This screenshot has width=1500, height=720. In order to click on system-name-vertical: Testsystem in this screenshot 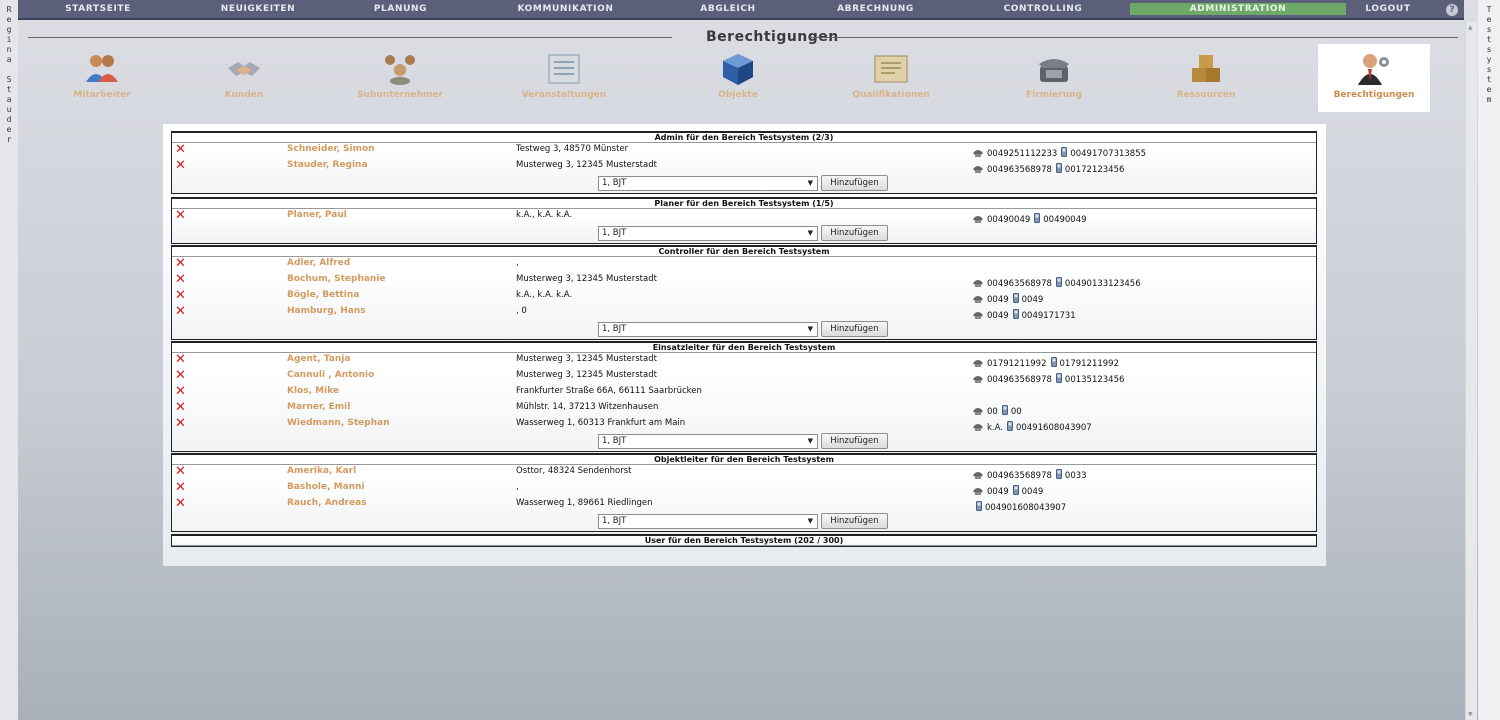, I will do `click(1489, 360)`.